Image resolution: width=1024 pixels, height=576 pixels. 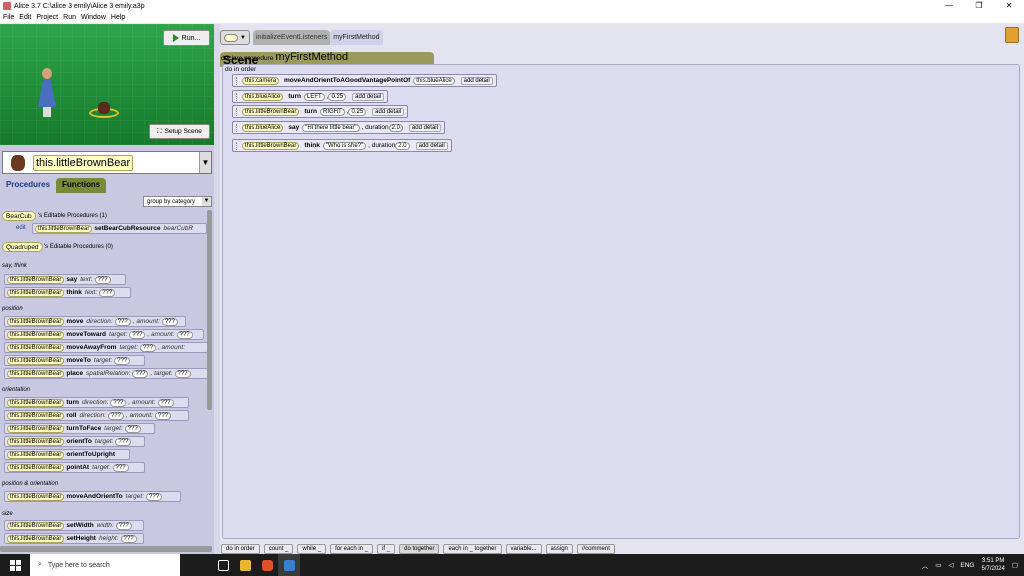 What do you see at coordinates (79, 428) in the screenshot?
I see `procedure-tile-turnToFace: this.littleBrownBear turnToFace target:???` at bounding box center [79, 428].